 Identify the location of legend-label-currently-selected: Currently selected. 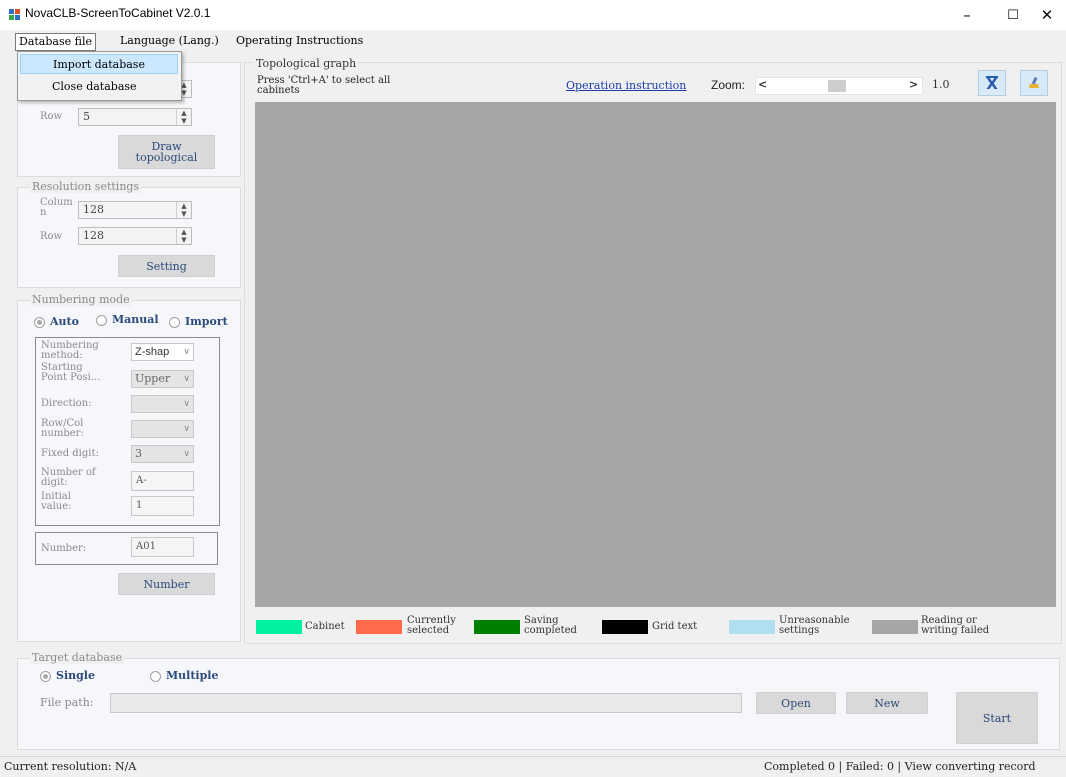
(431, 625).